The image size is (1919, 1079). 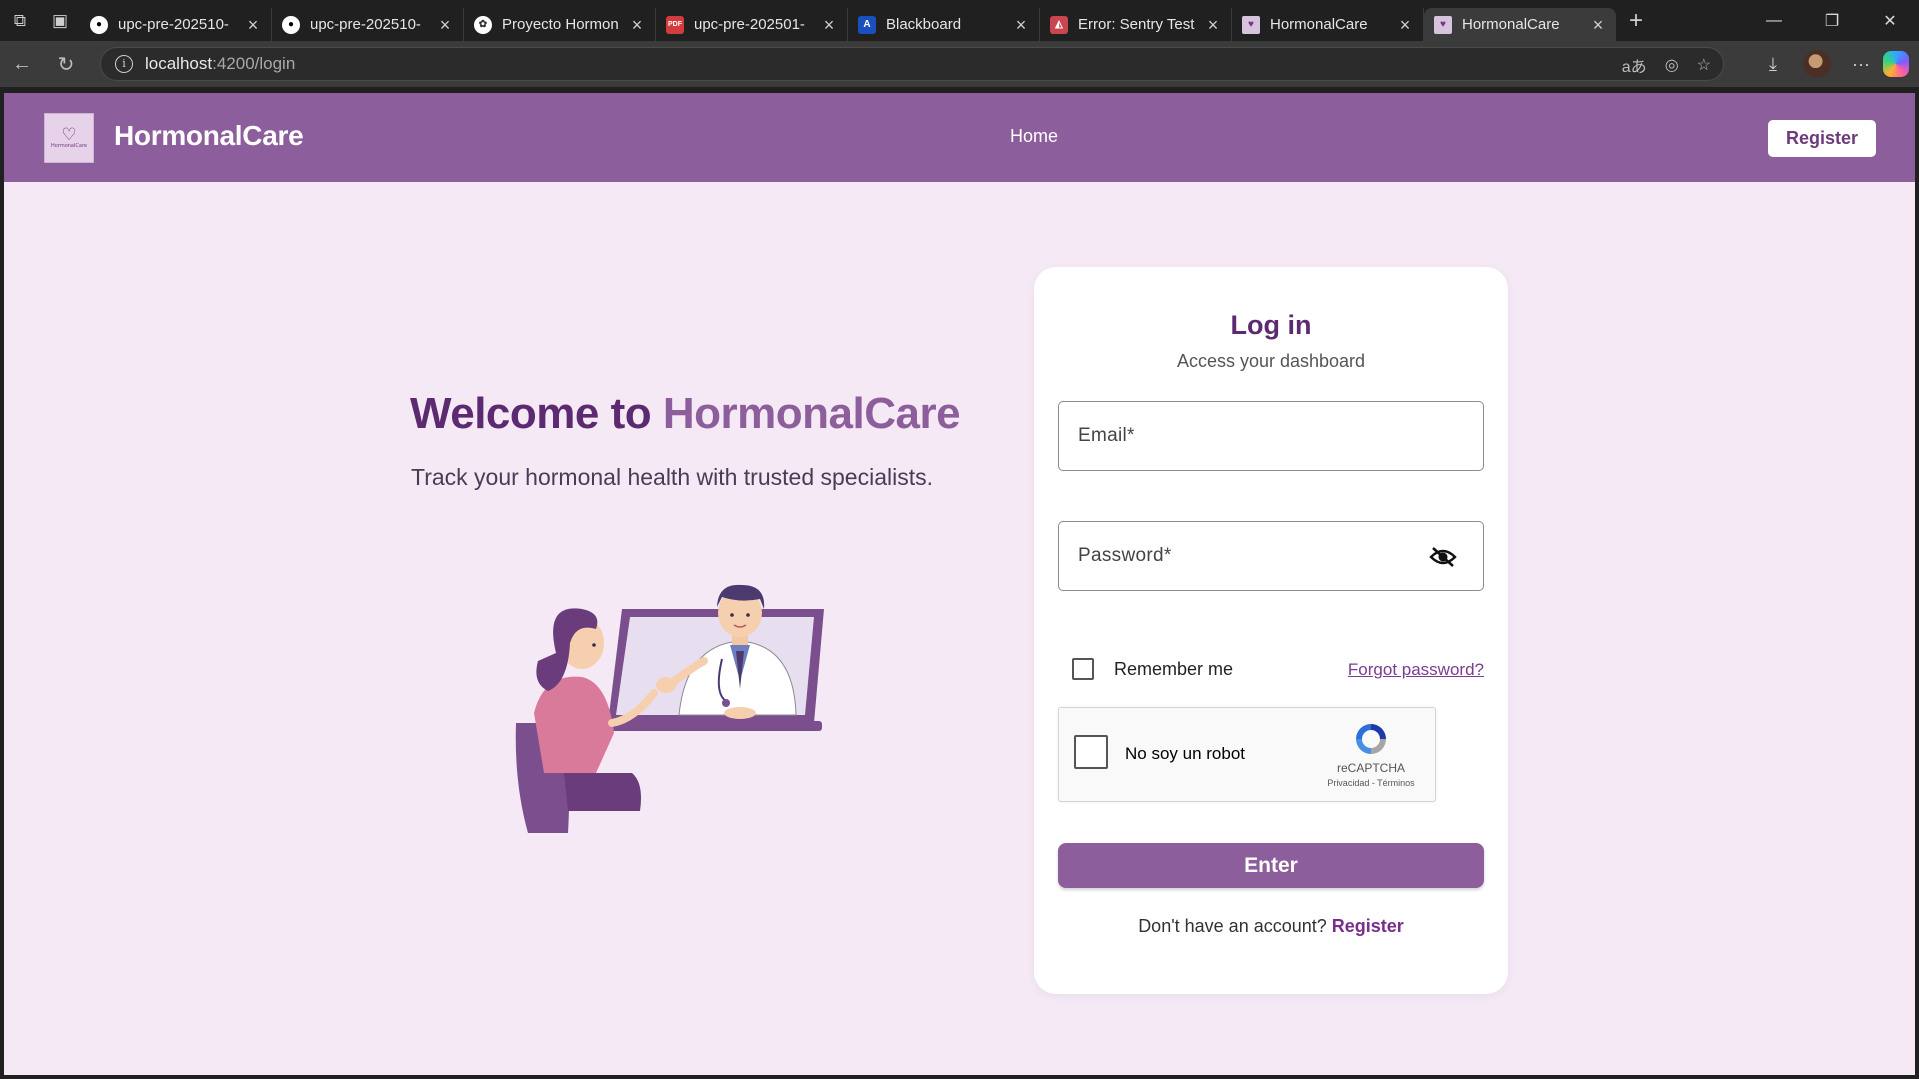 What do you see at coordinates (1896, 64) in the screenshot?
I see `copilot-icon` at bounding box center [1896, 64].